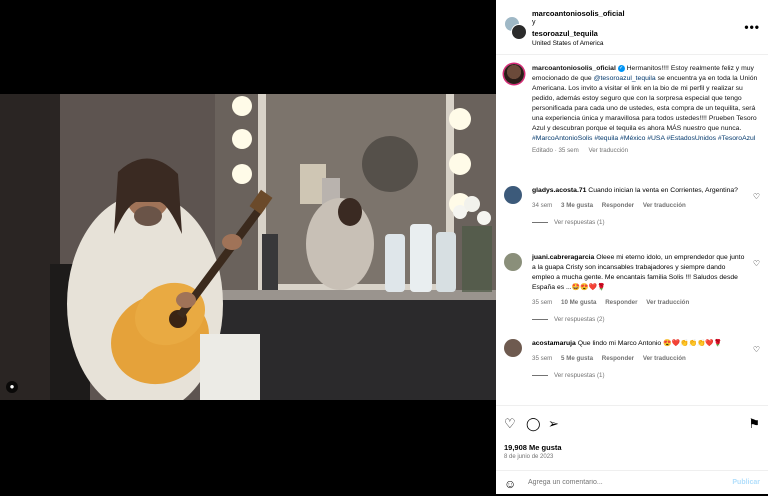 This screenshot has height=496, width=768. Describe the element at coordinates (609, 150) in the screenshot. I see `caption-translate: Ver traducción` at that location.